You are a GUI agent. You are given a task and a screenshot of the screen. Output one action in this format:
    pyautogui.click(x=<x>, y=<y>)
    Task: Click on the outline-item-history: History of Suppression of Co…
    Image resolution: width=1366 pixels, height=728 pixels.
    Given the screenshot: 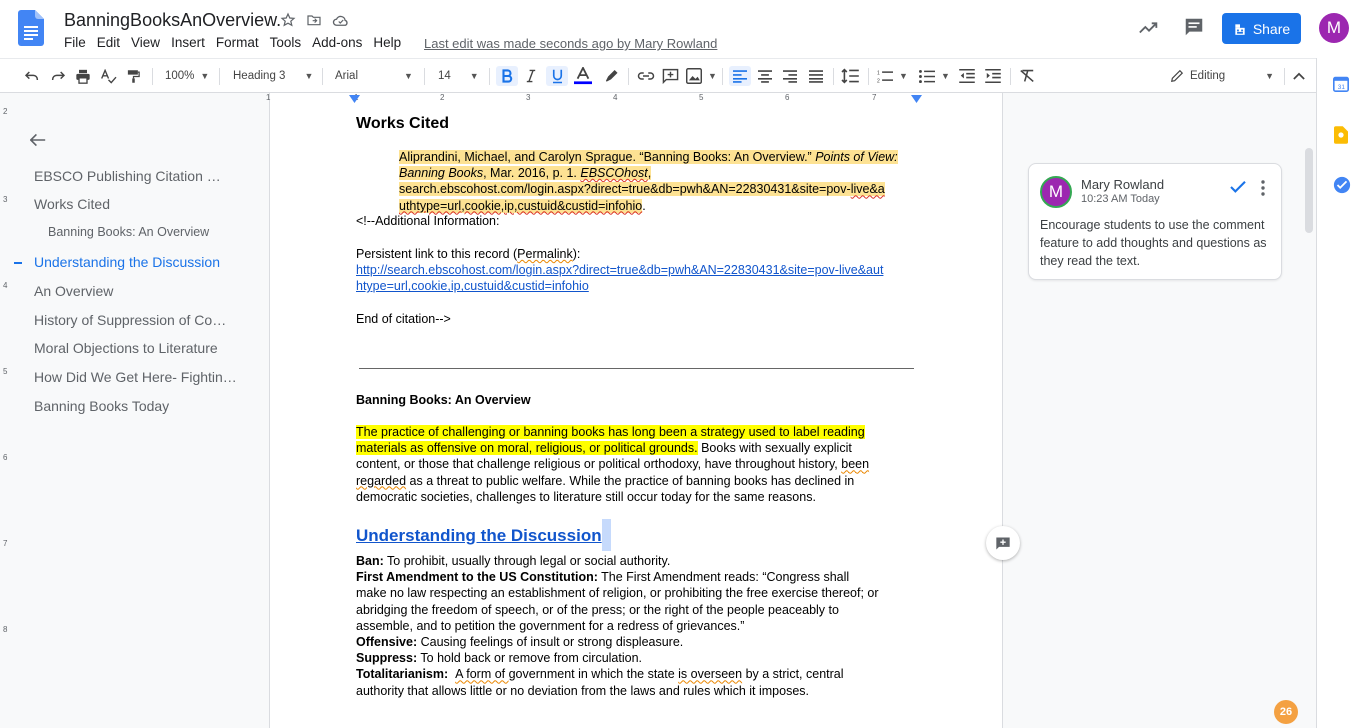 What is the action you would take?
    pyautogui.click(x=134, y=320)
    